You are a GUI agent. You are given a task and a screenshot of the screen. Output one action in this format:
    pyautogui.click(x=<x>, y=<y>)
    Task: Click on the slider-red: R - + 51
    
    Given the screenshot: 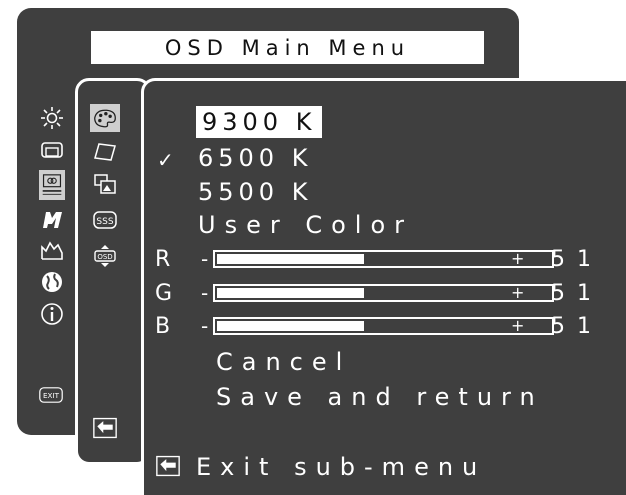 What is the action you would take?
    pyautogui.click(x=385, y=260)
    